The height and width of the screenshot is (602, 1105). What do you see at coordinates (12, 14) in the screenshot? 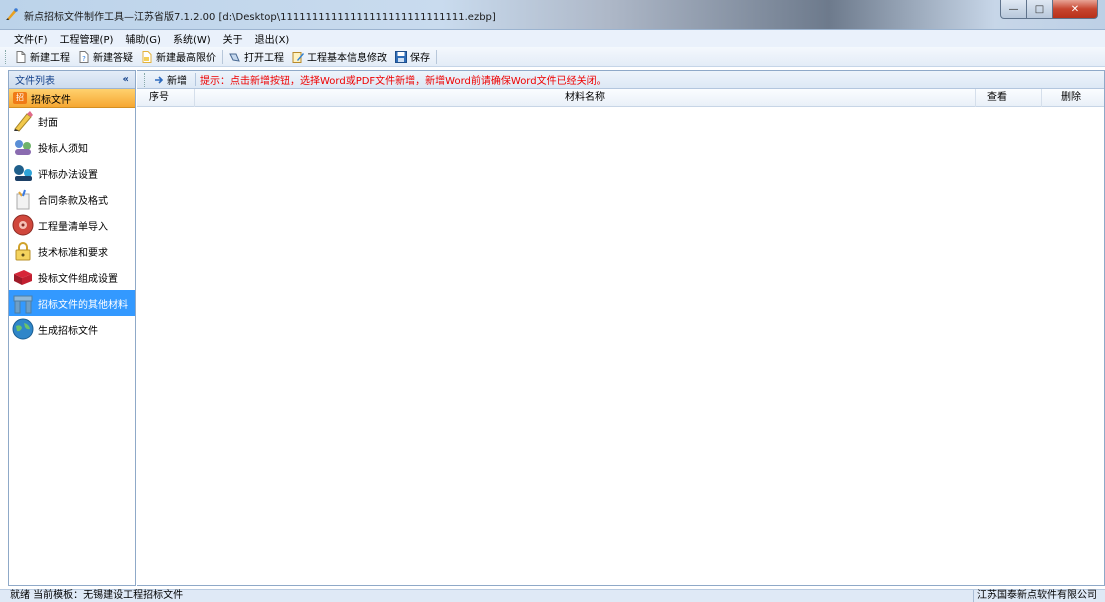
I see `app-icon` at bounding box center [12, 14].